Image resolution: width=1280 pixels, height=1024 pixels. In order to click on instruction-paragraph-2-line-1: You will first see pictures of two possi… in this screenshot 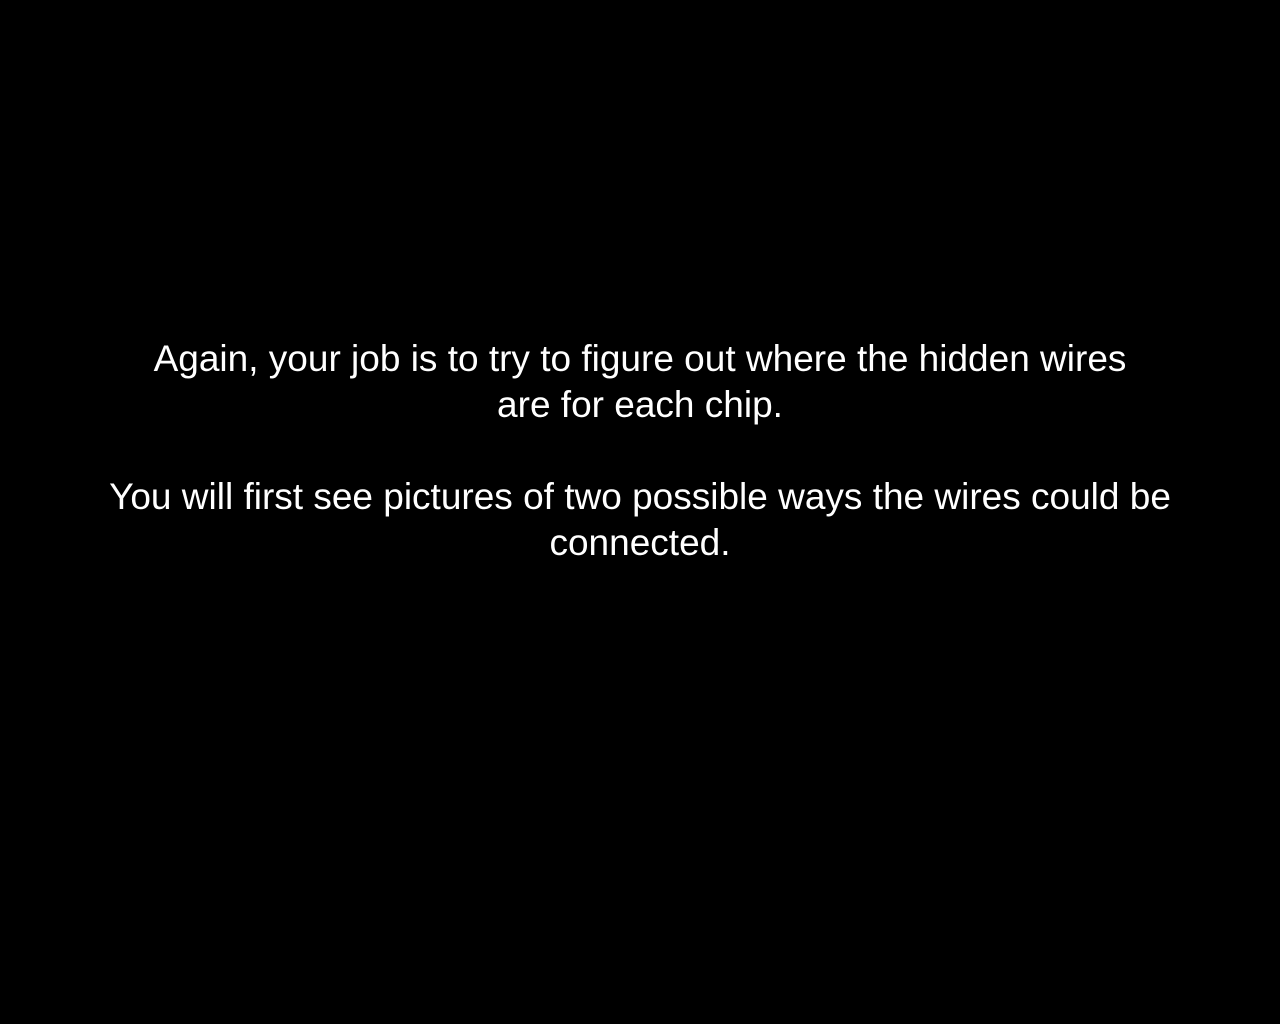, I will do `click(640, 496)`.